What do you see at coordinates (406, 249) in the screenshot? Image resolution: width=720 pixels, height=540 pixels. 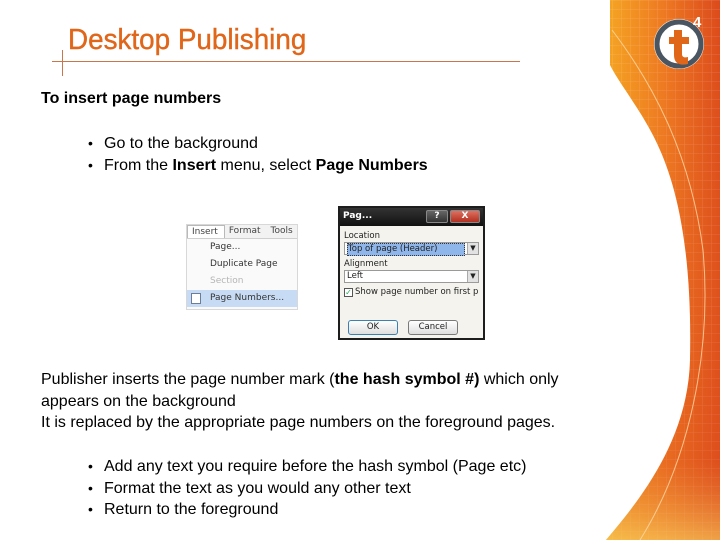 I see `location-value: Top of page (Header)` at bounding box center [406, 249].